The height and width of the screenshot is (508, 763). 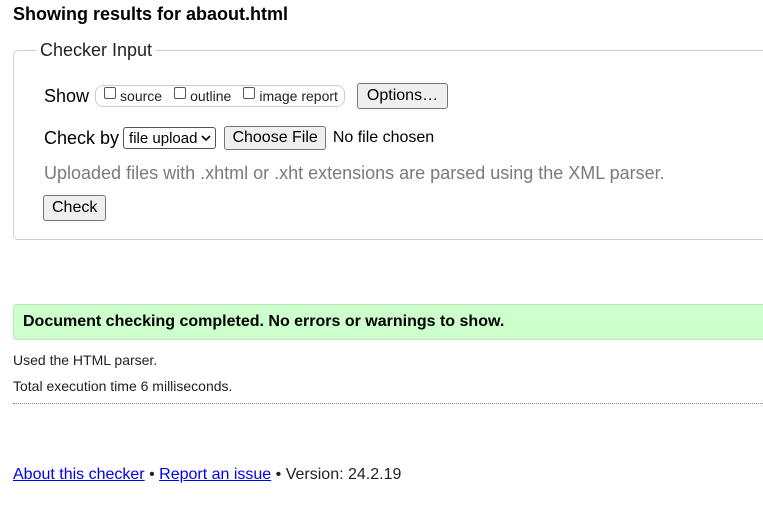 I want to click on choose-file-button: Choose File, so click(x=275, y=138).